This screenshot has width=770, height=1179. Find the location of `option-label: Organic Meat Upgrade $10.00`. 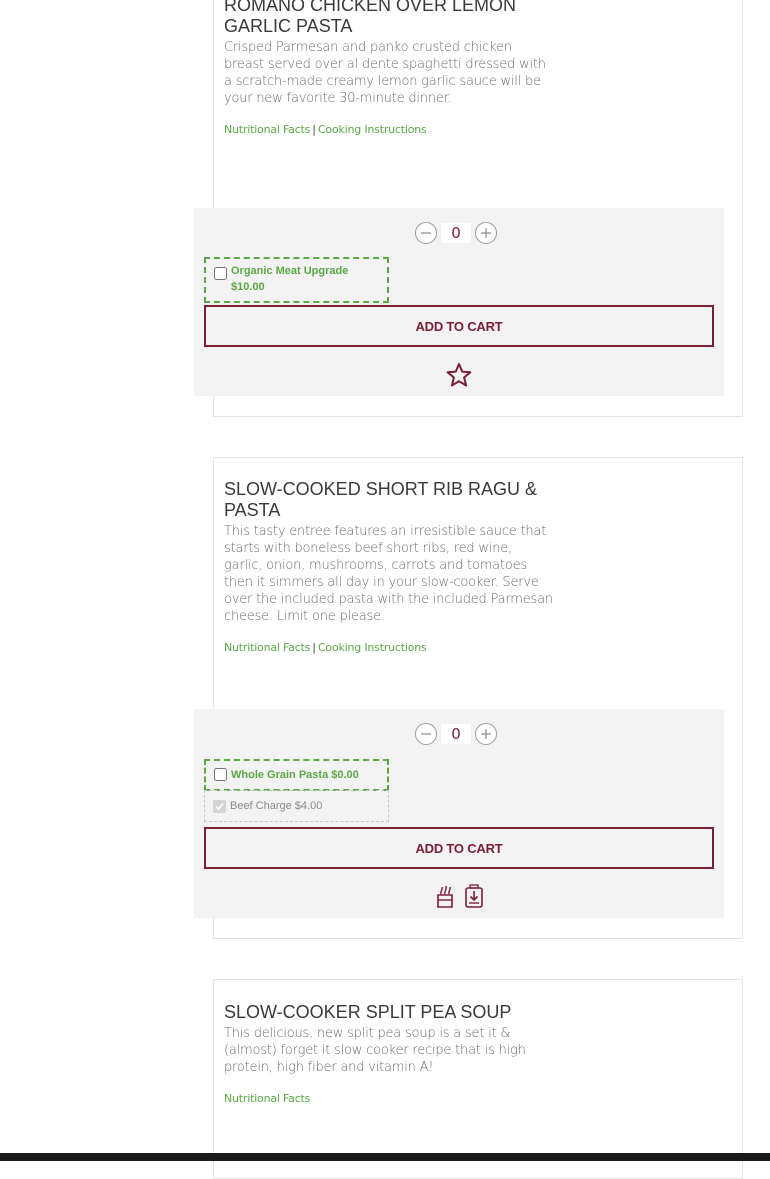

option-label: Organic Meat Upgrade $10.00 is located at coordinates (290, 279).